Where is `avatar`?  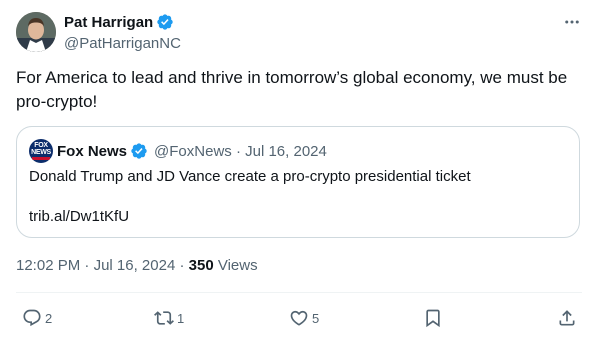 avatar is located at coordinates (36, 32).